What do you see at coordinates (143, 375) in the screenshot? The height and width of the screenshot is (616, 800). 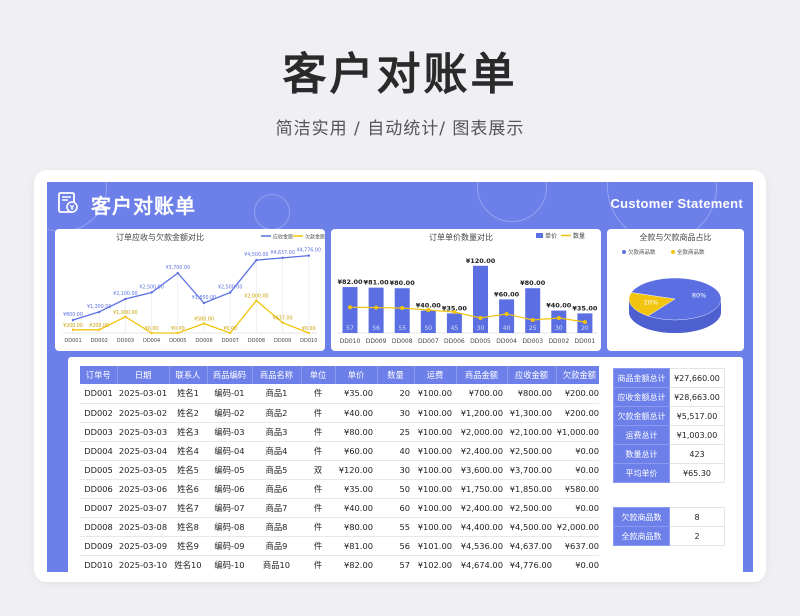 I see `column-header: 日期` at bounding box center [143, 375].